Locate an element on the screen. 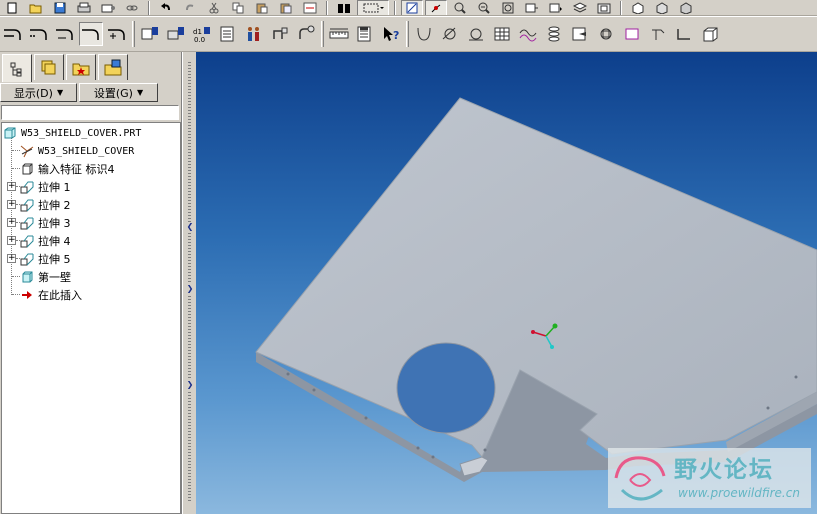  context-help-icon: ? is located at coordinates (391, 34).